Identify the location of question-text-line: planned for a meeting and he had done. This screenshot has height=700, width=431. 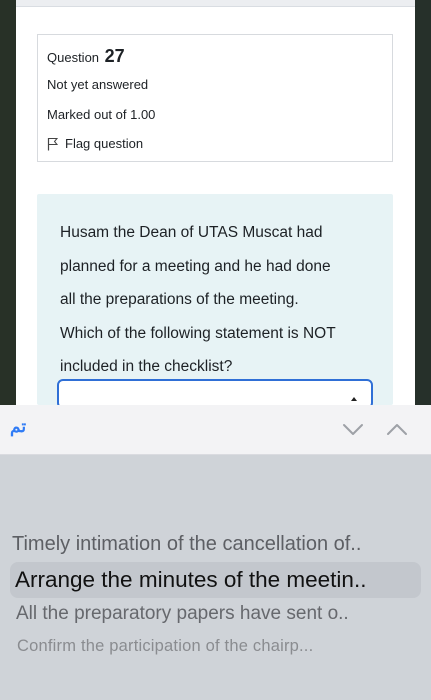
(195, 266).